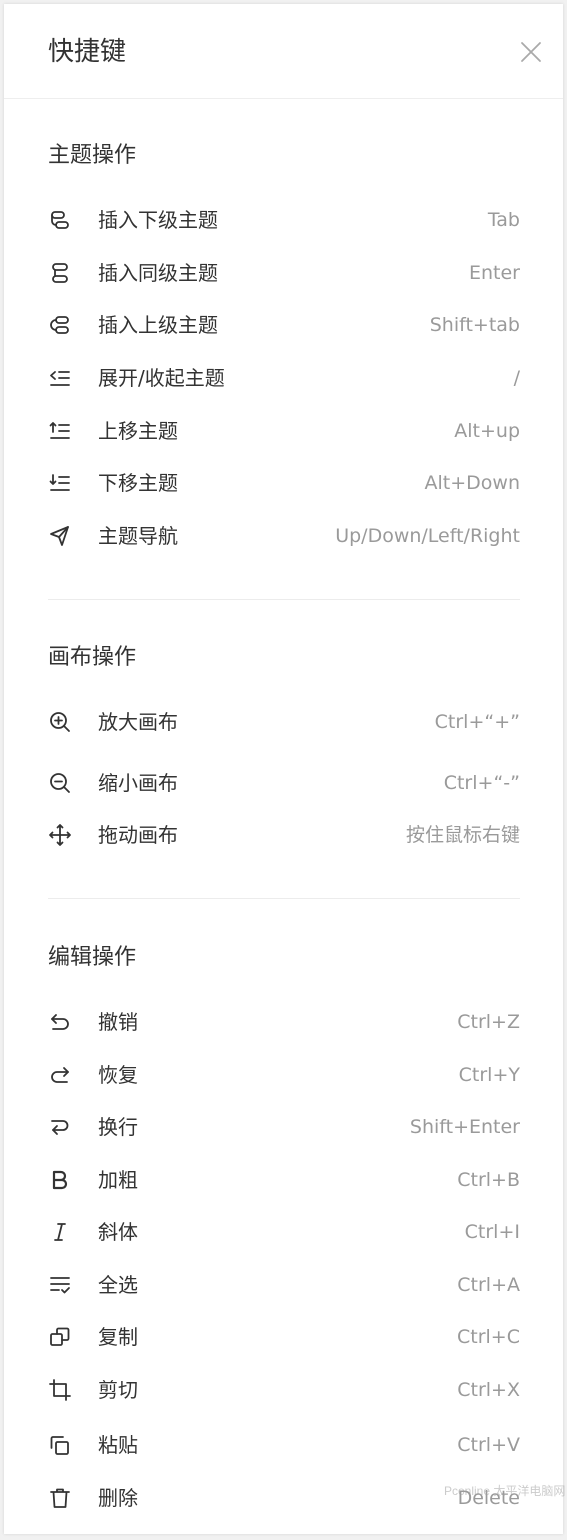  Describe the element at coordinates (92, 957) in the screenshot. I see `section-title-edit-ops: 编辑操作` at that location.